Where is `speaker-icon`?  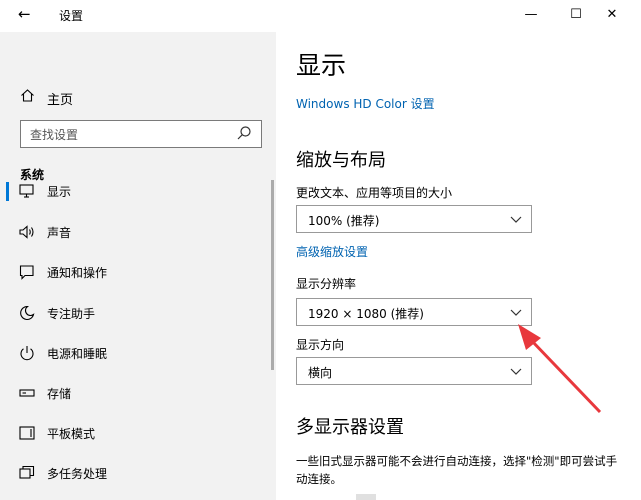 speaker-icon is located at coordinates (27, 232).